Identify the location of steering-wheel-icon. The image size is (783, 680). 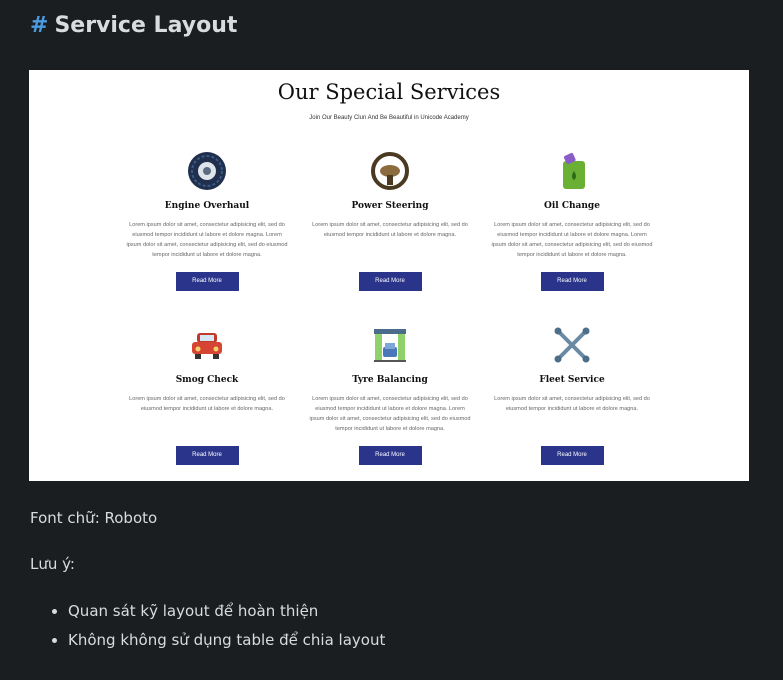
(390, 171).